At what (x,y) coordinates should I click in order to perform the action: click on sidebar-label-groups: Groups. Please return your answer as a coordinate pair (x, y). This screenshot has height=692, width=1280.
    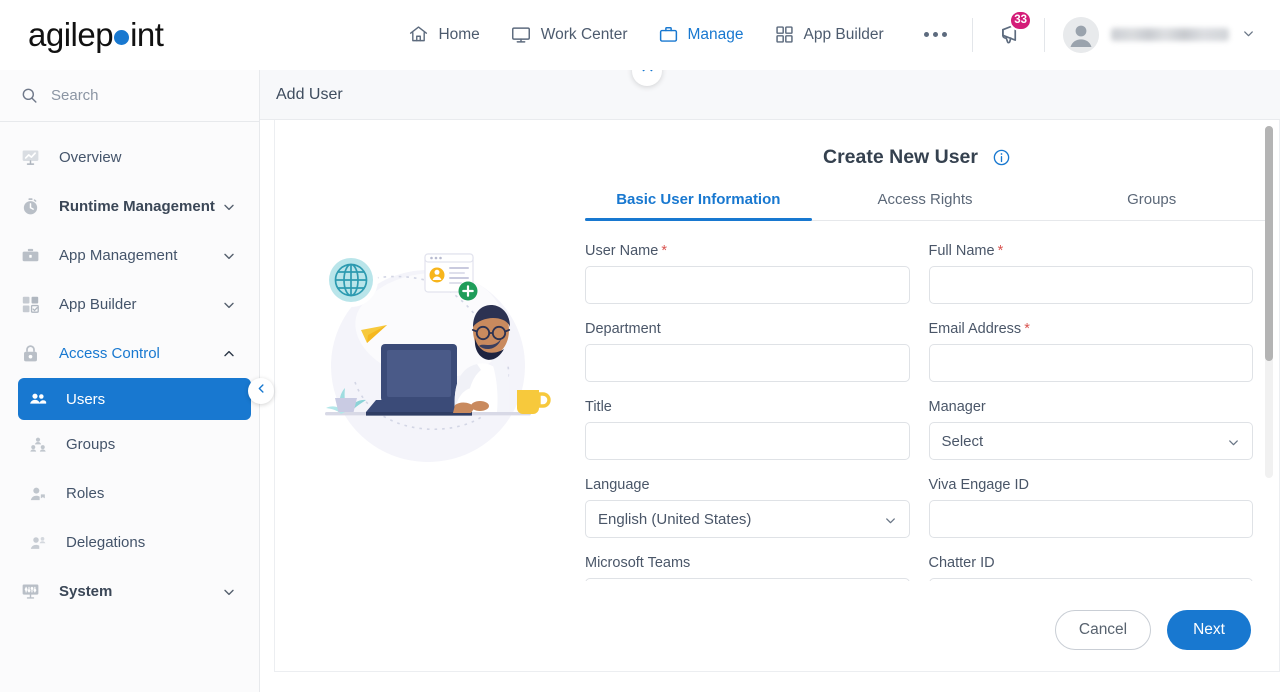
    Looking at the image, I should click on (91, 444).